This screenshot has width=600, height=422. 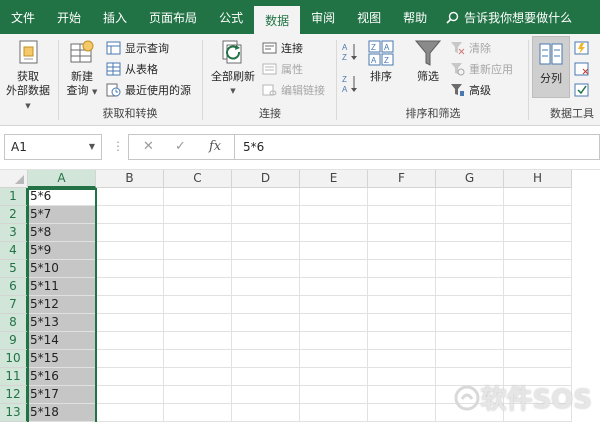 I want to click on row-header: 9, so click(x=14, y=341).